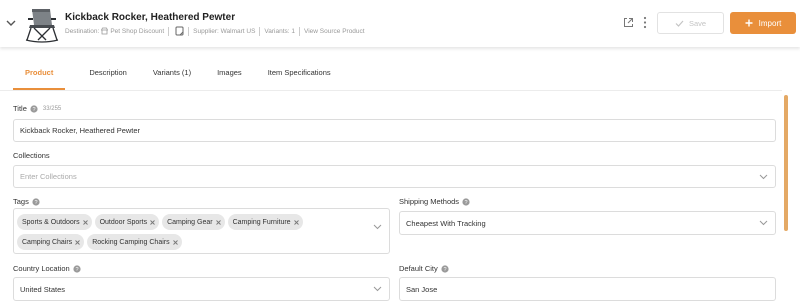 Image resolution: width=800 pixels, height=307 pixels. I want to click on store-icon, so click(105, 31).